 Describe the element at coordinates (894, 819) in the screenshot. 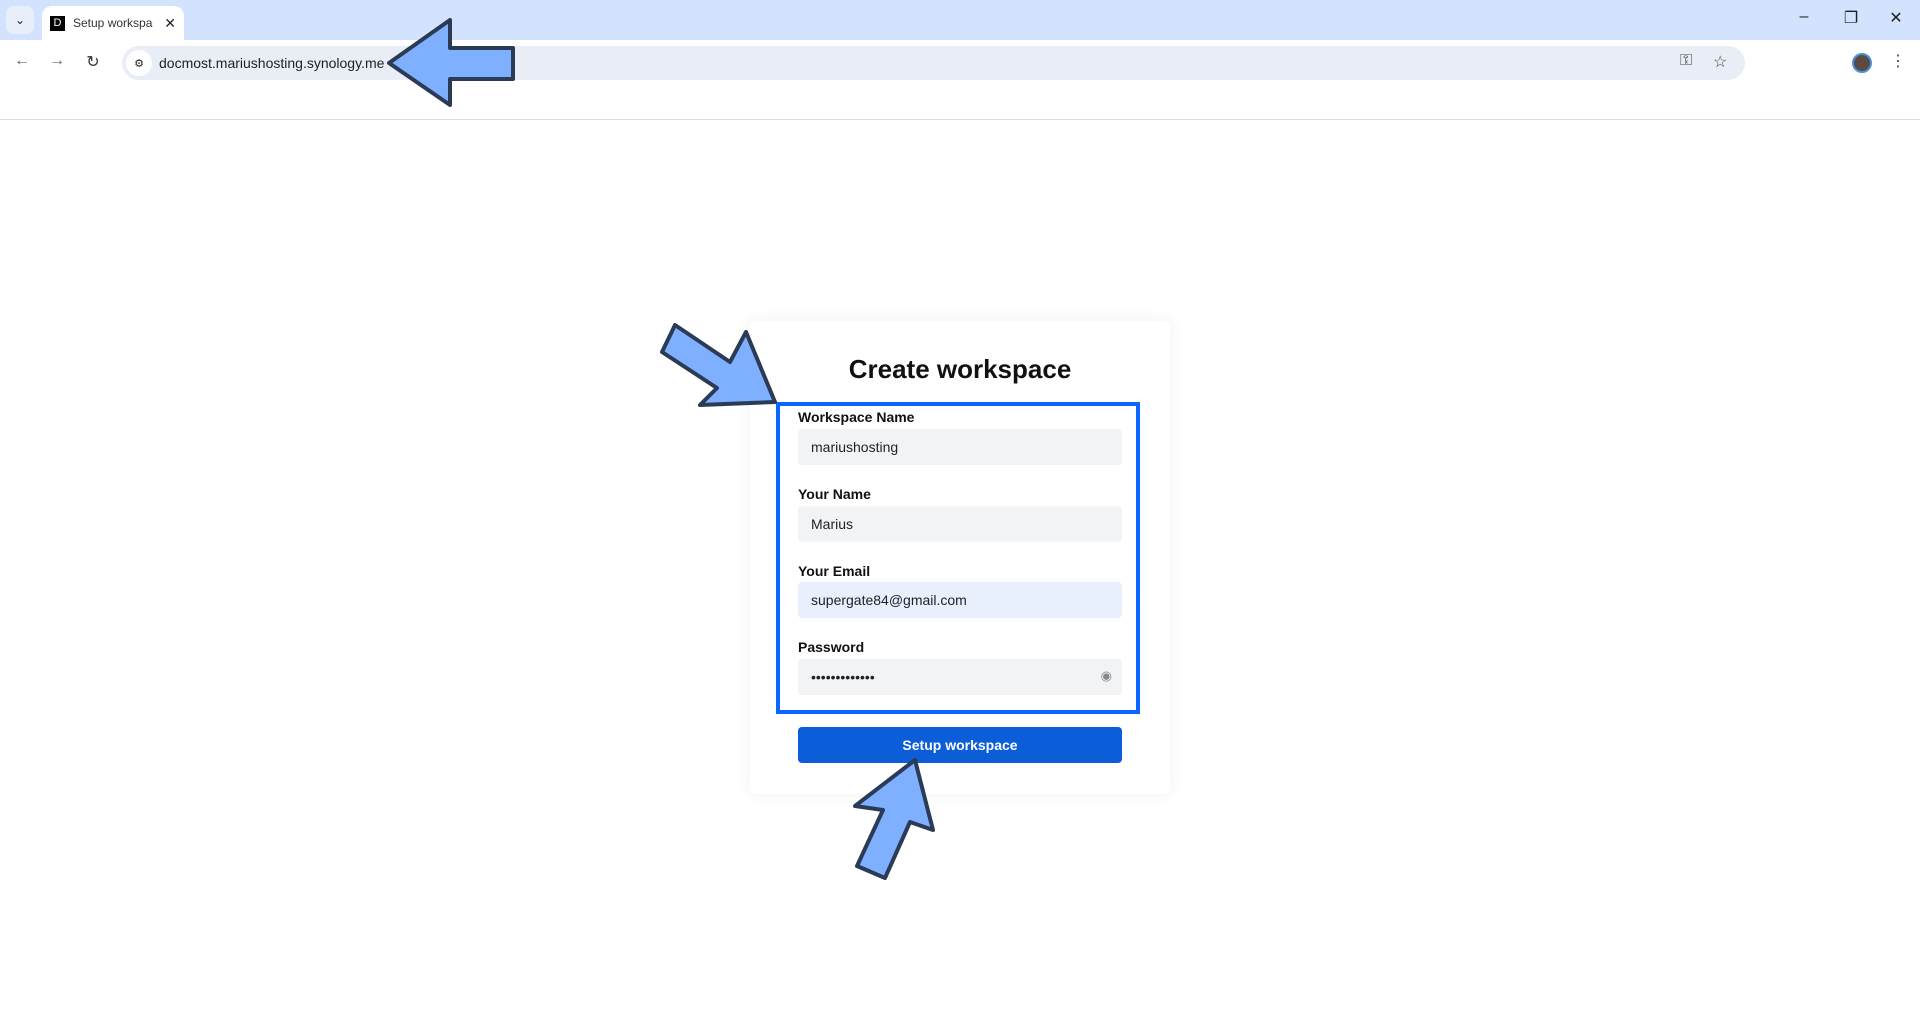

I see `arrow-to-button` at that location.